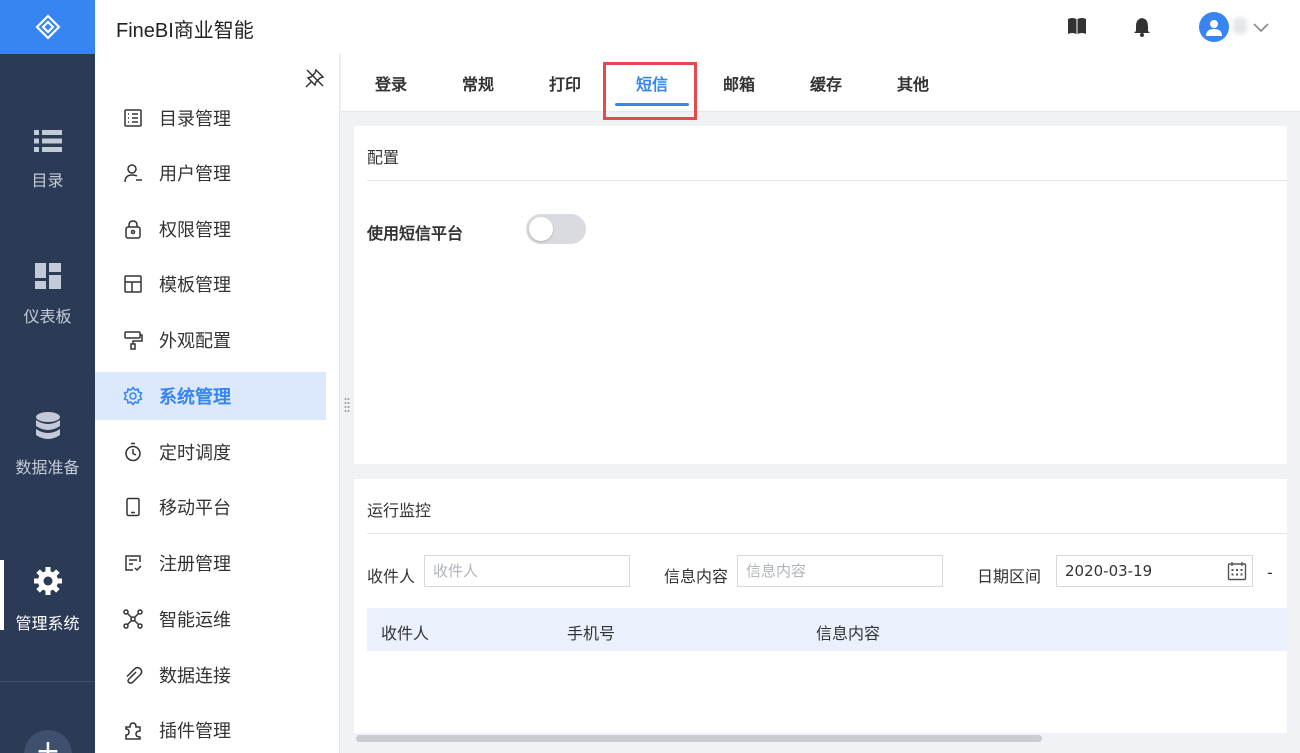 Image resolution: width=1300 pixels, height=753 pixels. I want to click on column-header: 收件人, so click(405, 632).